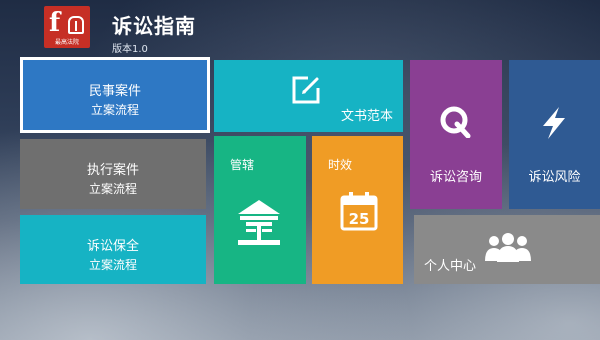 The width and height of the screenshot is (600, 340). Describe the element at coordinates (554, 123) in the screenshot. I see `lightning-icon` at that location.